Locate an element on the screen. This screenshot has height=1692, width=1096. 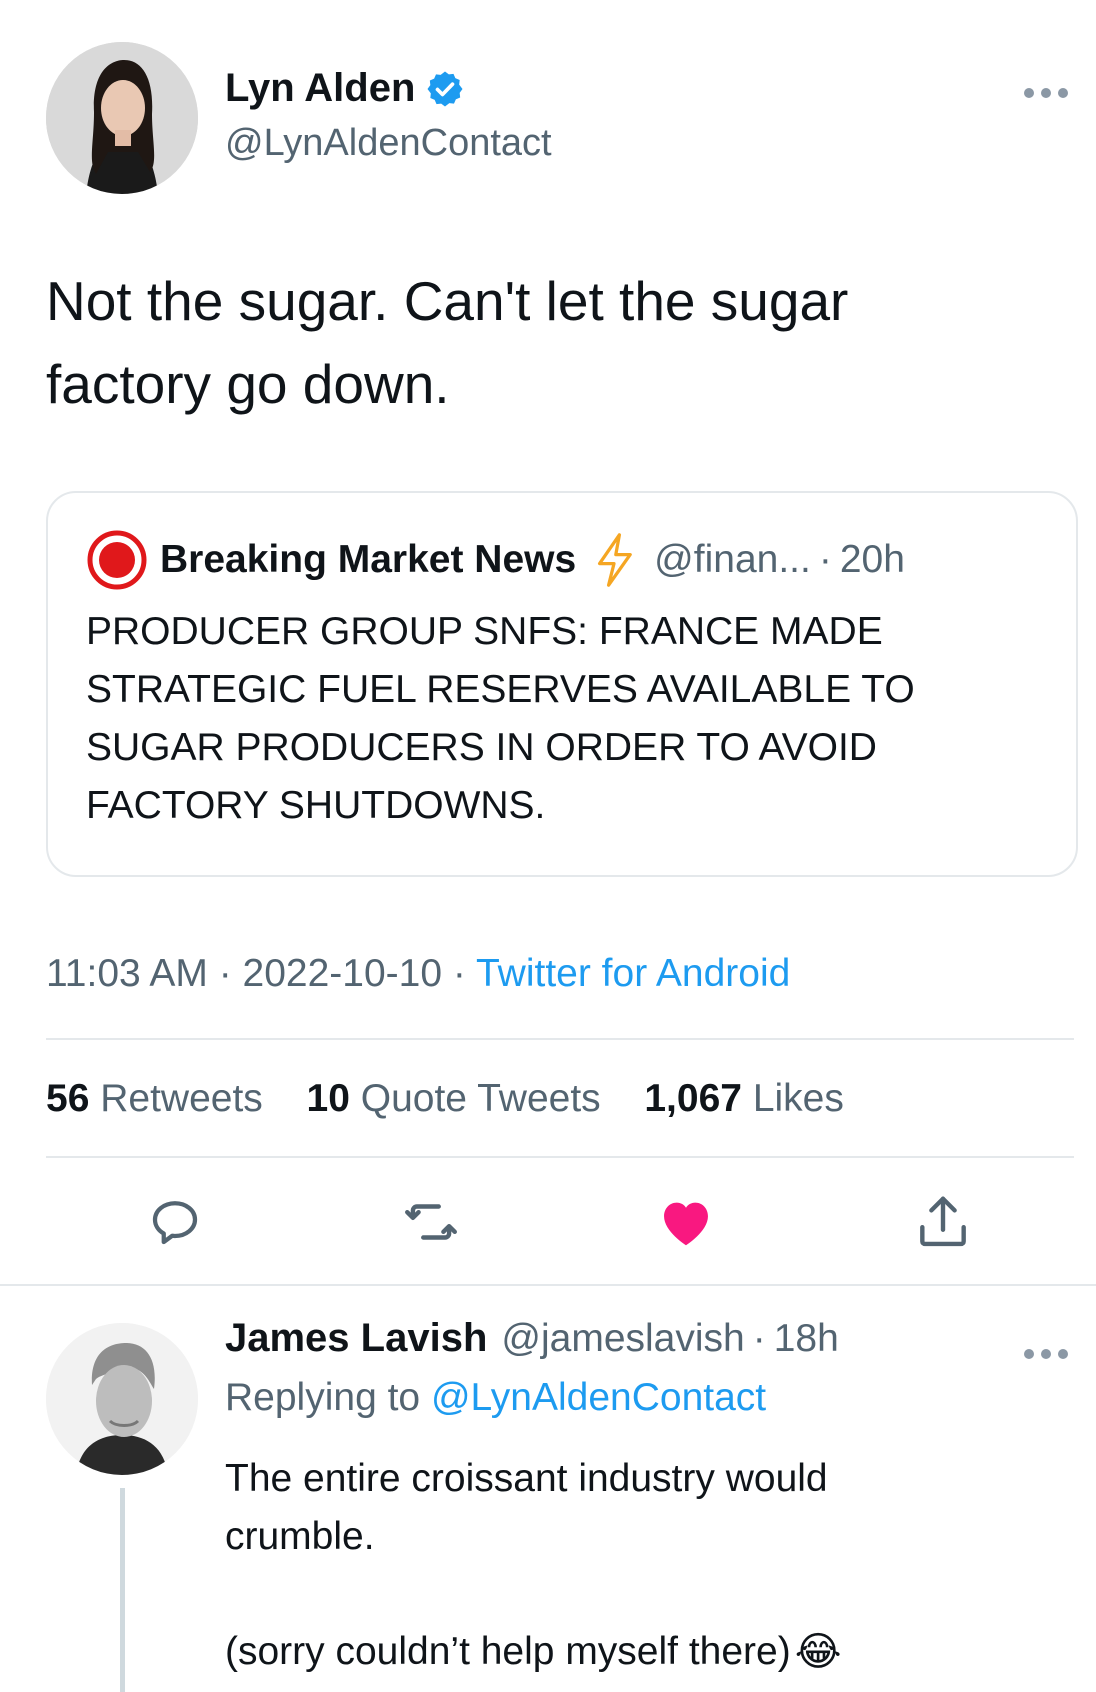
quoted-text-line: PRODUCER GROUP SNFS: FRANCE MADE is located at coordinates (484, 631).